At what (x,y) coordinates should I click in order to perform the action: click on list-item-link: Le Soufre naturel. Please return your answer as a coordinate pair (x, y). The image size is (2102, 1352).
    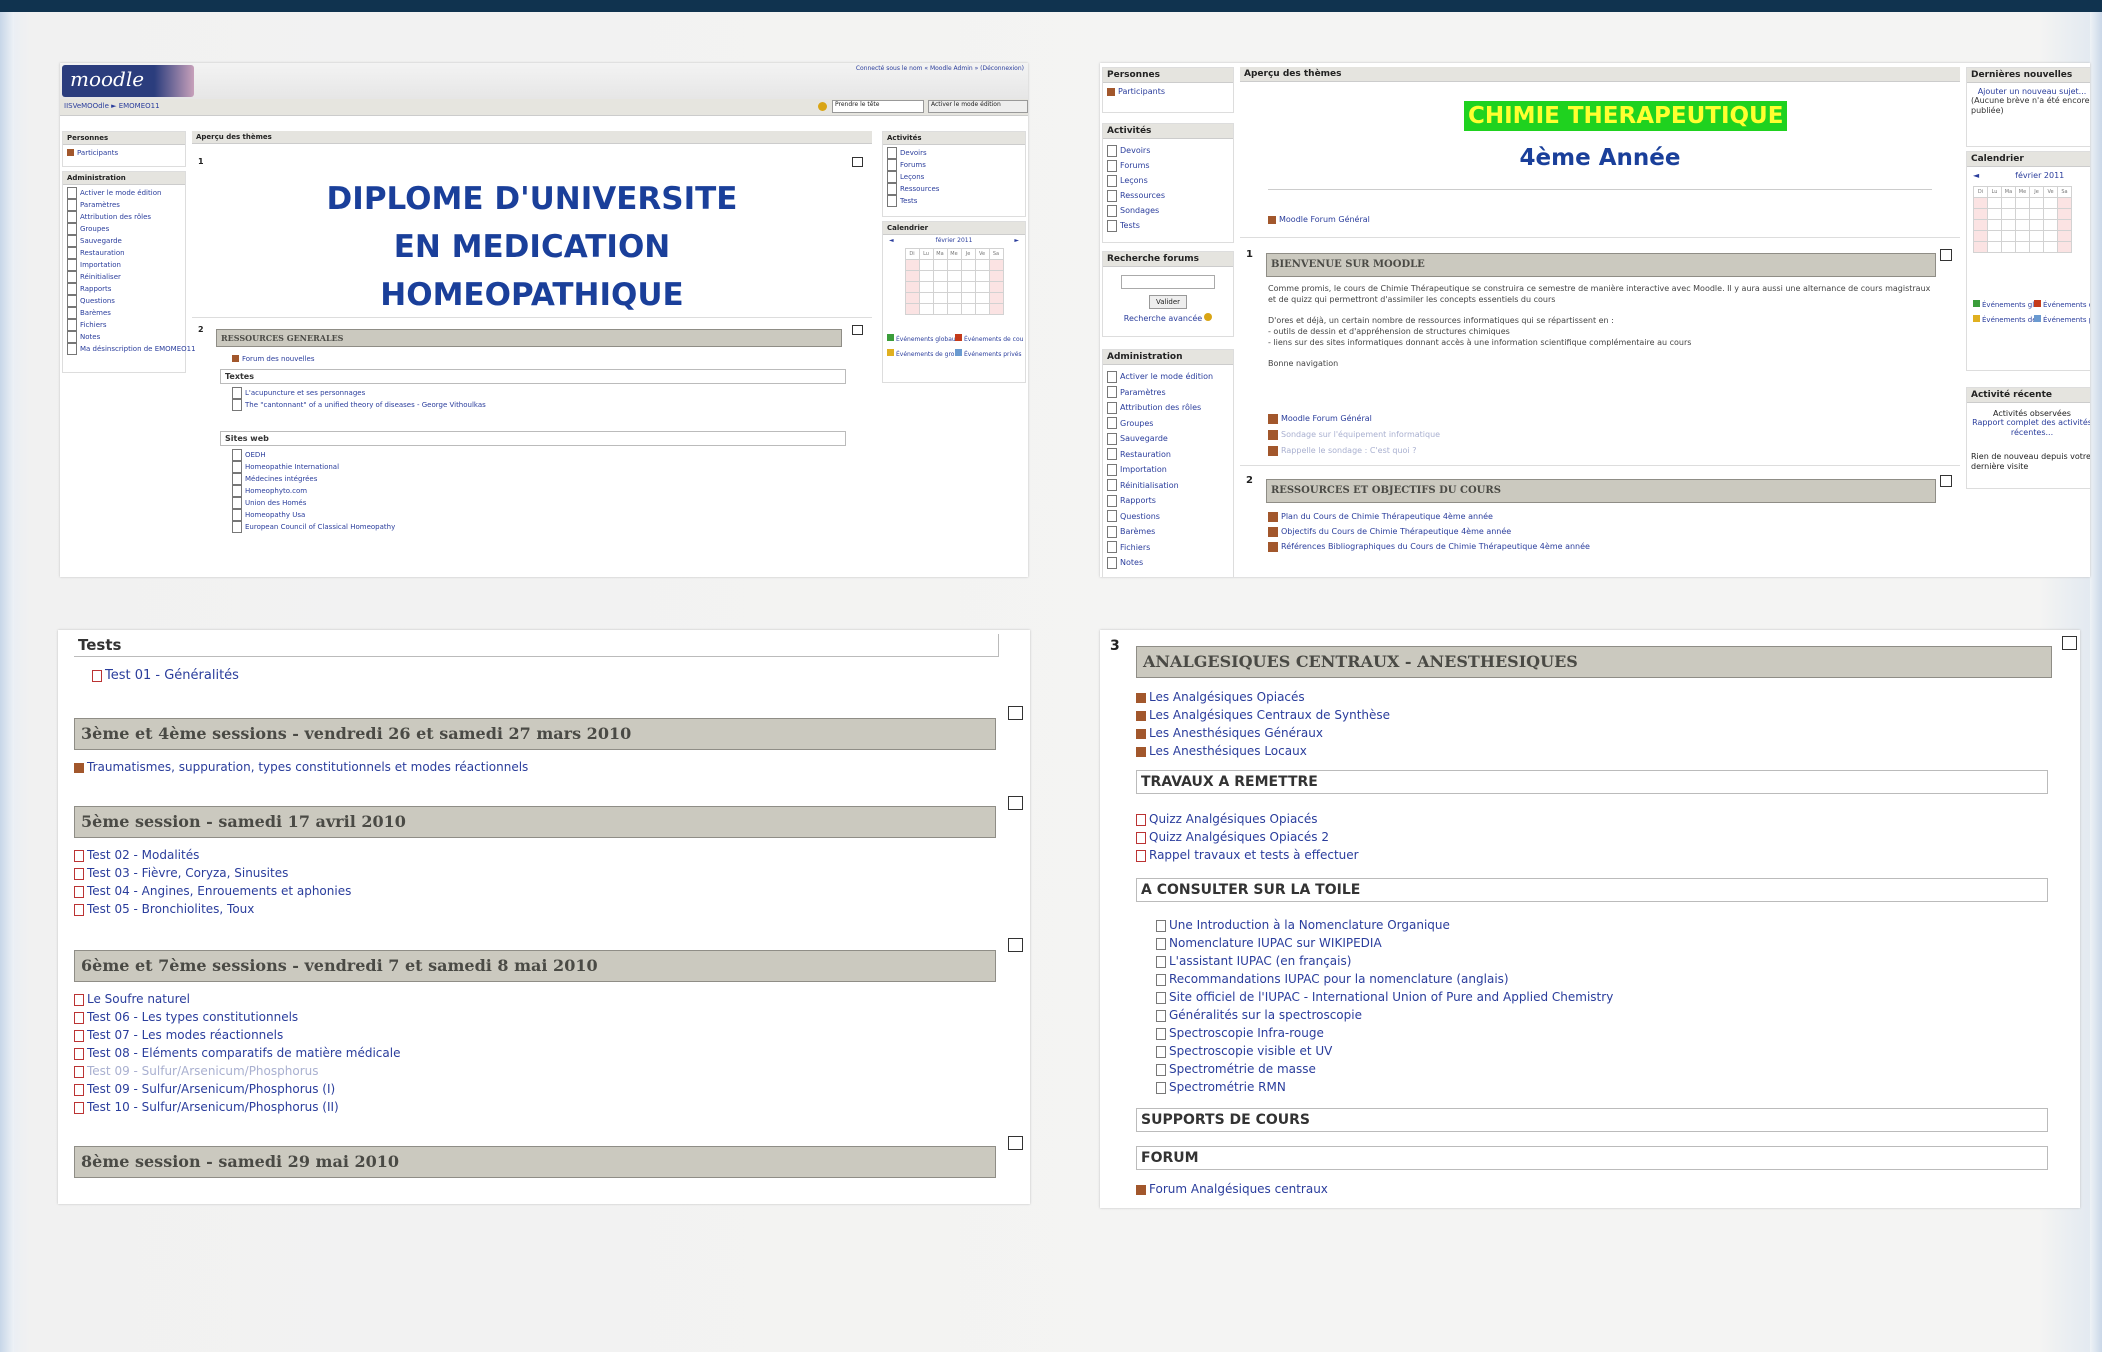
    Looking at the image, I should click on (138, 999).